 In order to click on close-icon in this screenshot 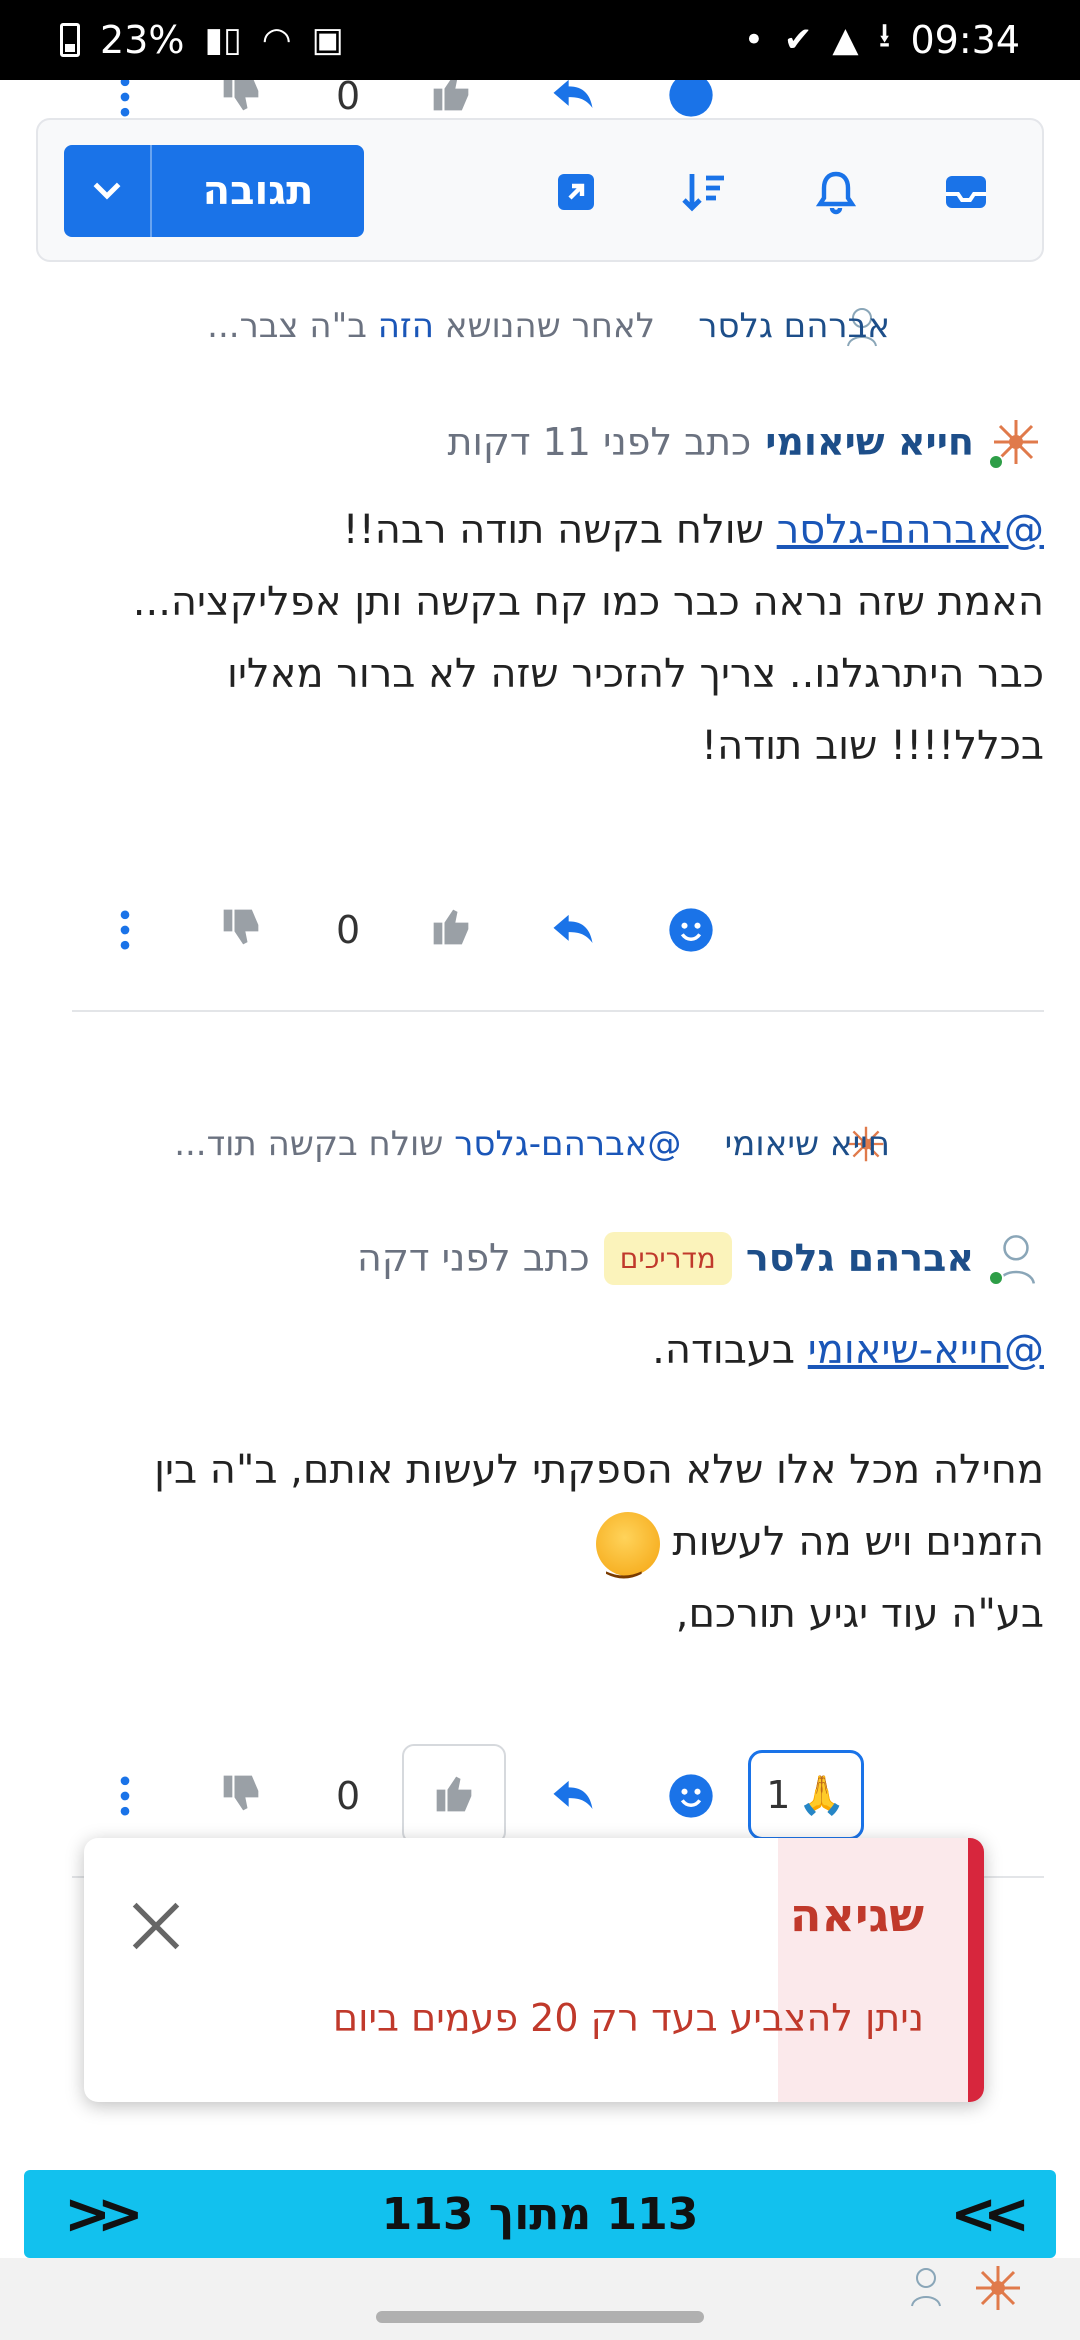, I will do `click(156, 1926)`.